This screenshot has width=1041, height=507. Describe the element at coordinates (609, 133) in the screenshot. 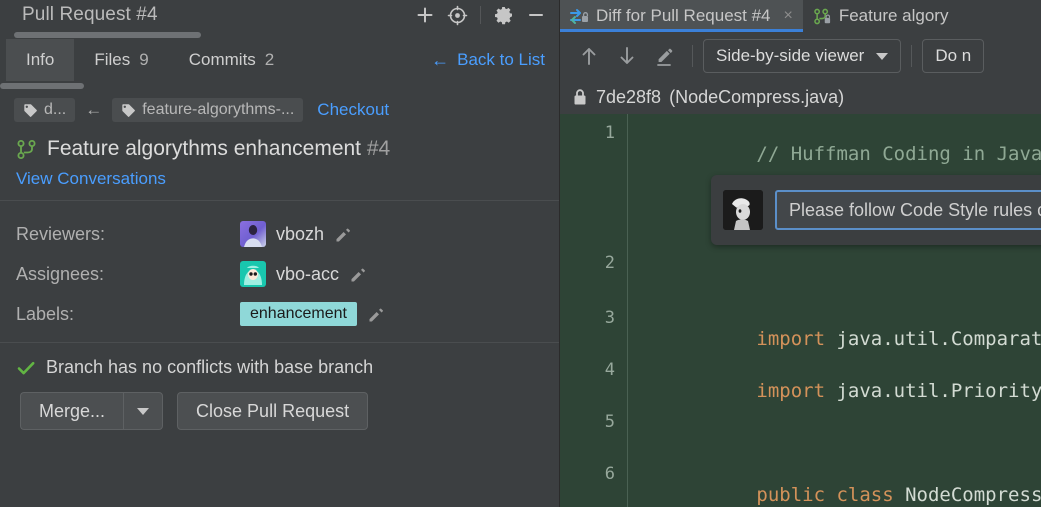

I see `line-number: 1` at that location.